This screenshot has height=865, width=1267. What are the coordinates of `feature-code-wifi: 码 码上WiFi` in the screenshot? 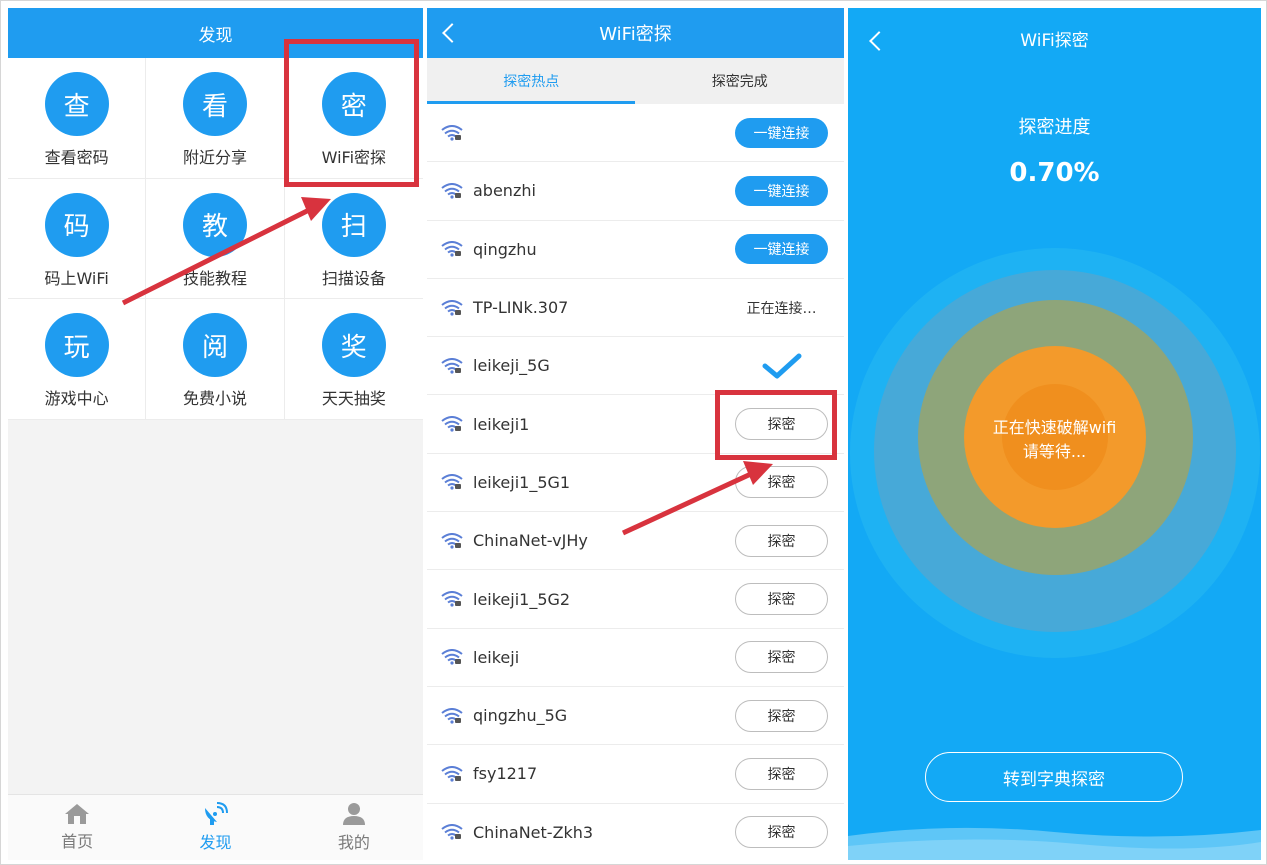 It's located at (77, 239).